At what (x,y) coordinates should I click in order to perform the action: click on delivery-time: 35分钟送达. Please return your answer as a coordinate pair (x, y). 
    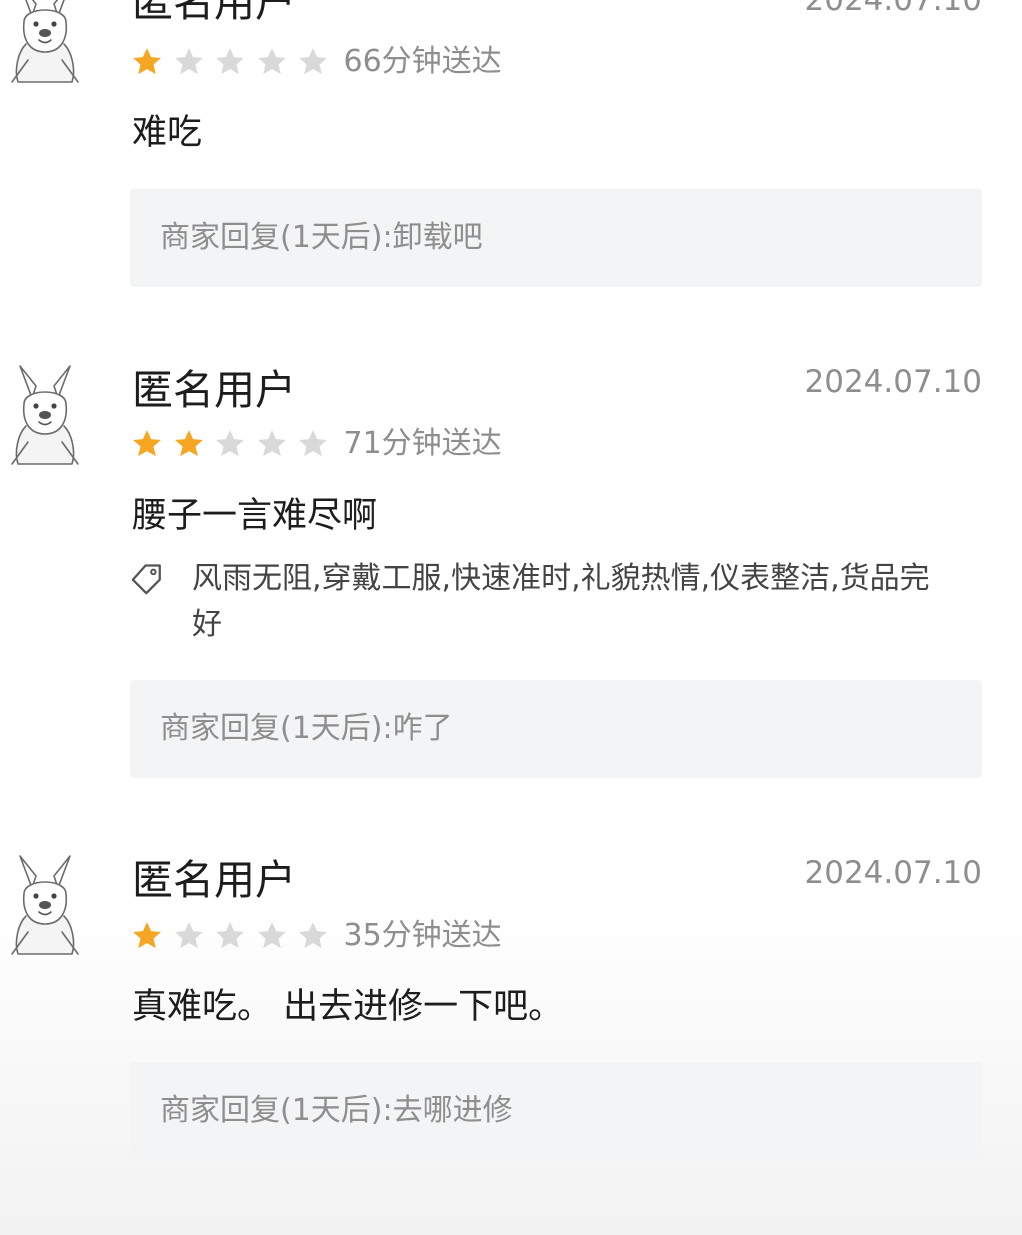
    Looking at the image, I should click on (422, 935).